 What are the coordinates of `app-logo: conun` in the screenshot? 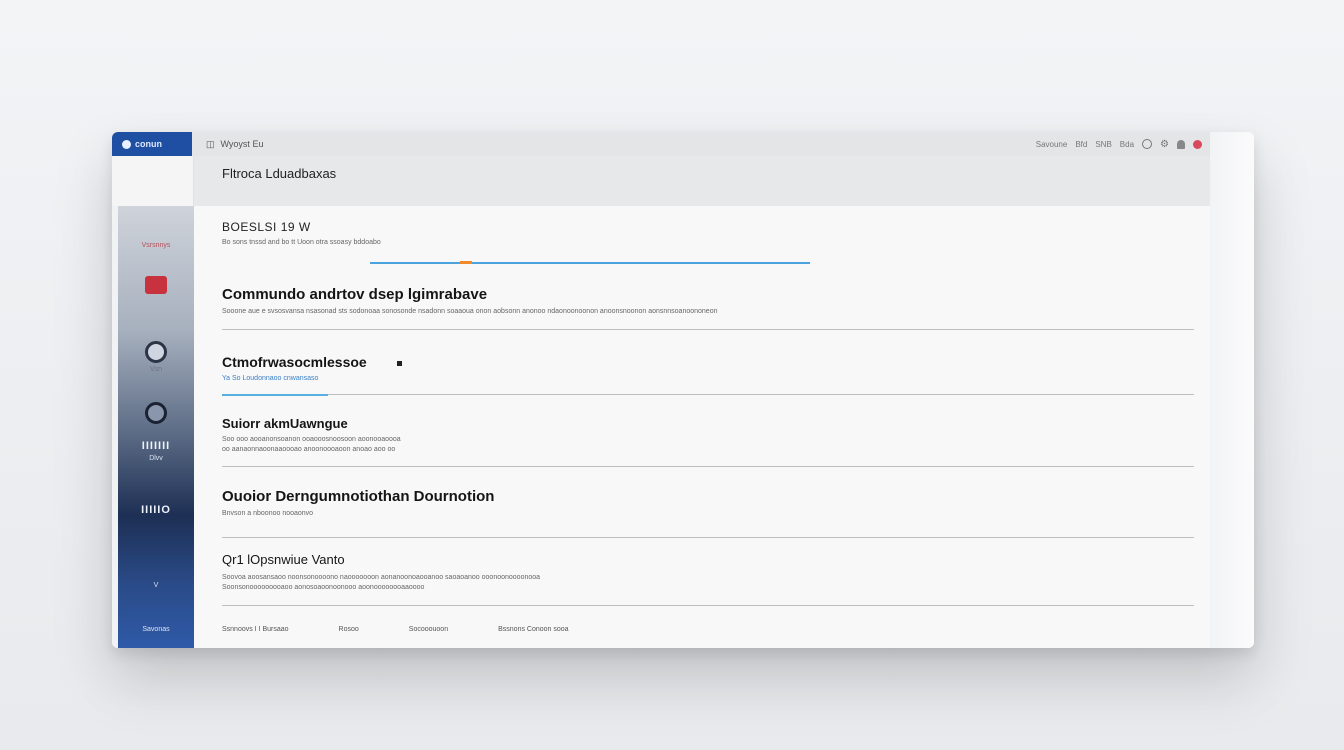 It's located at (152, 144).